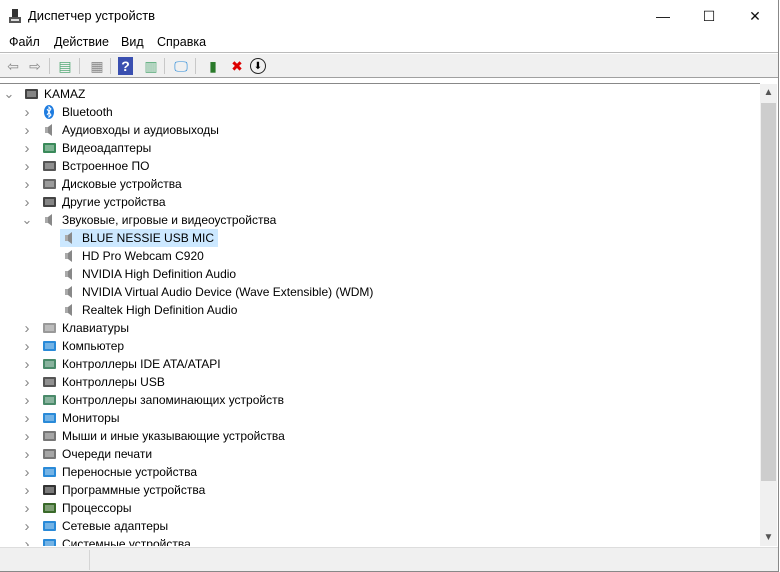  I want to click on forward-arrow-icon: ⇨, so click(35, 65).